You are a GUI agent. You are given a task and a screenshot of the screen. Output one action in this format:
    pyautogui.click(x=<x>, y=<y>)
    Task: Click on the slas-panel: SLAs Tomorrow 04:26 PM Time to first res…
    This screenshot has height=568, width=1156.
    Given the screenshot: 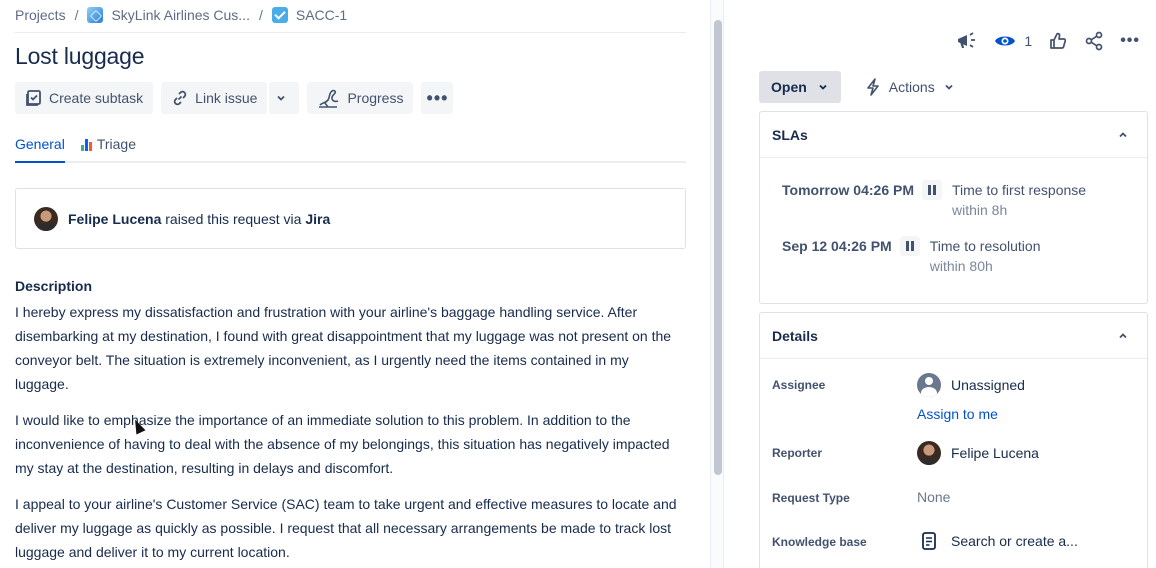 What is the action you would take?
    pyautogui.click(x=953, y=207)
    